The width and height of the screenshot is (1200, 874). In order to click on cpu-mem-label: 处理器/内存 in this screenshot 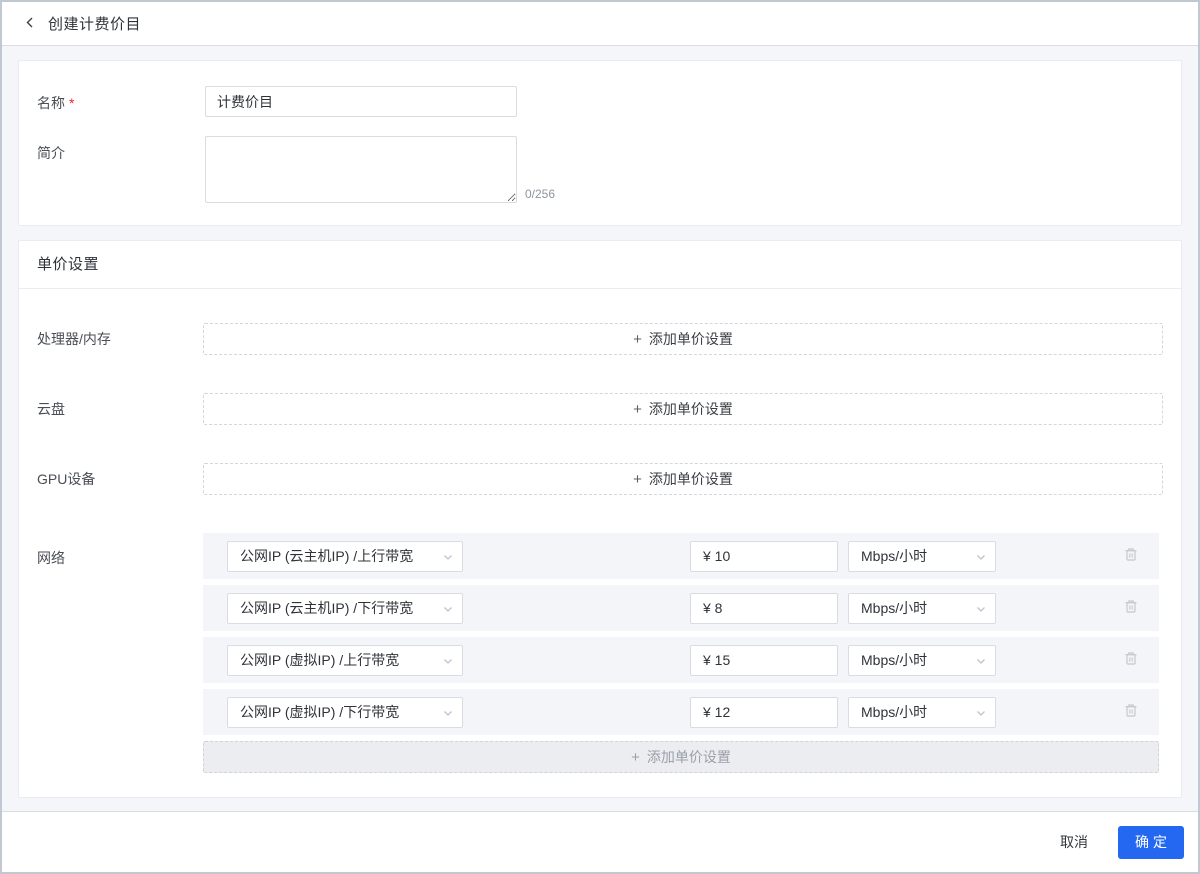, I will do `click(74, 339)`.